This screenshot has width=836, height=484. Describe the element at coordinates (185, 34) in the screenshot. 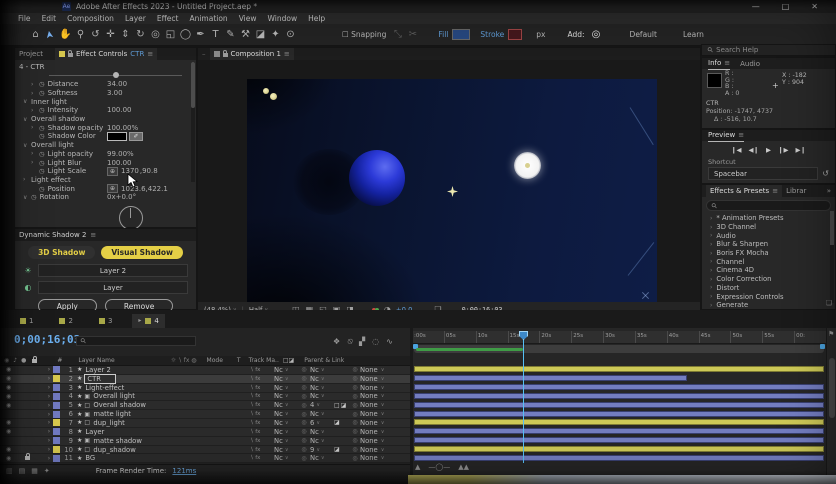

I see `shape-tool-icon: ◯` at that location.